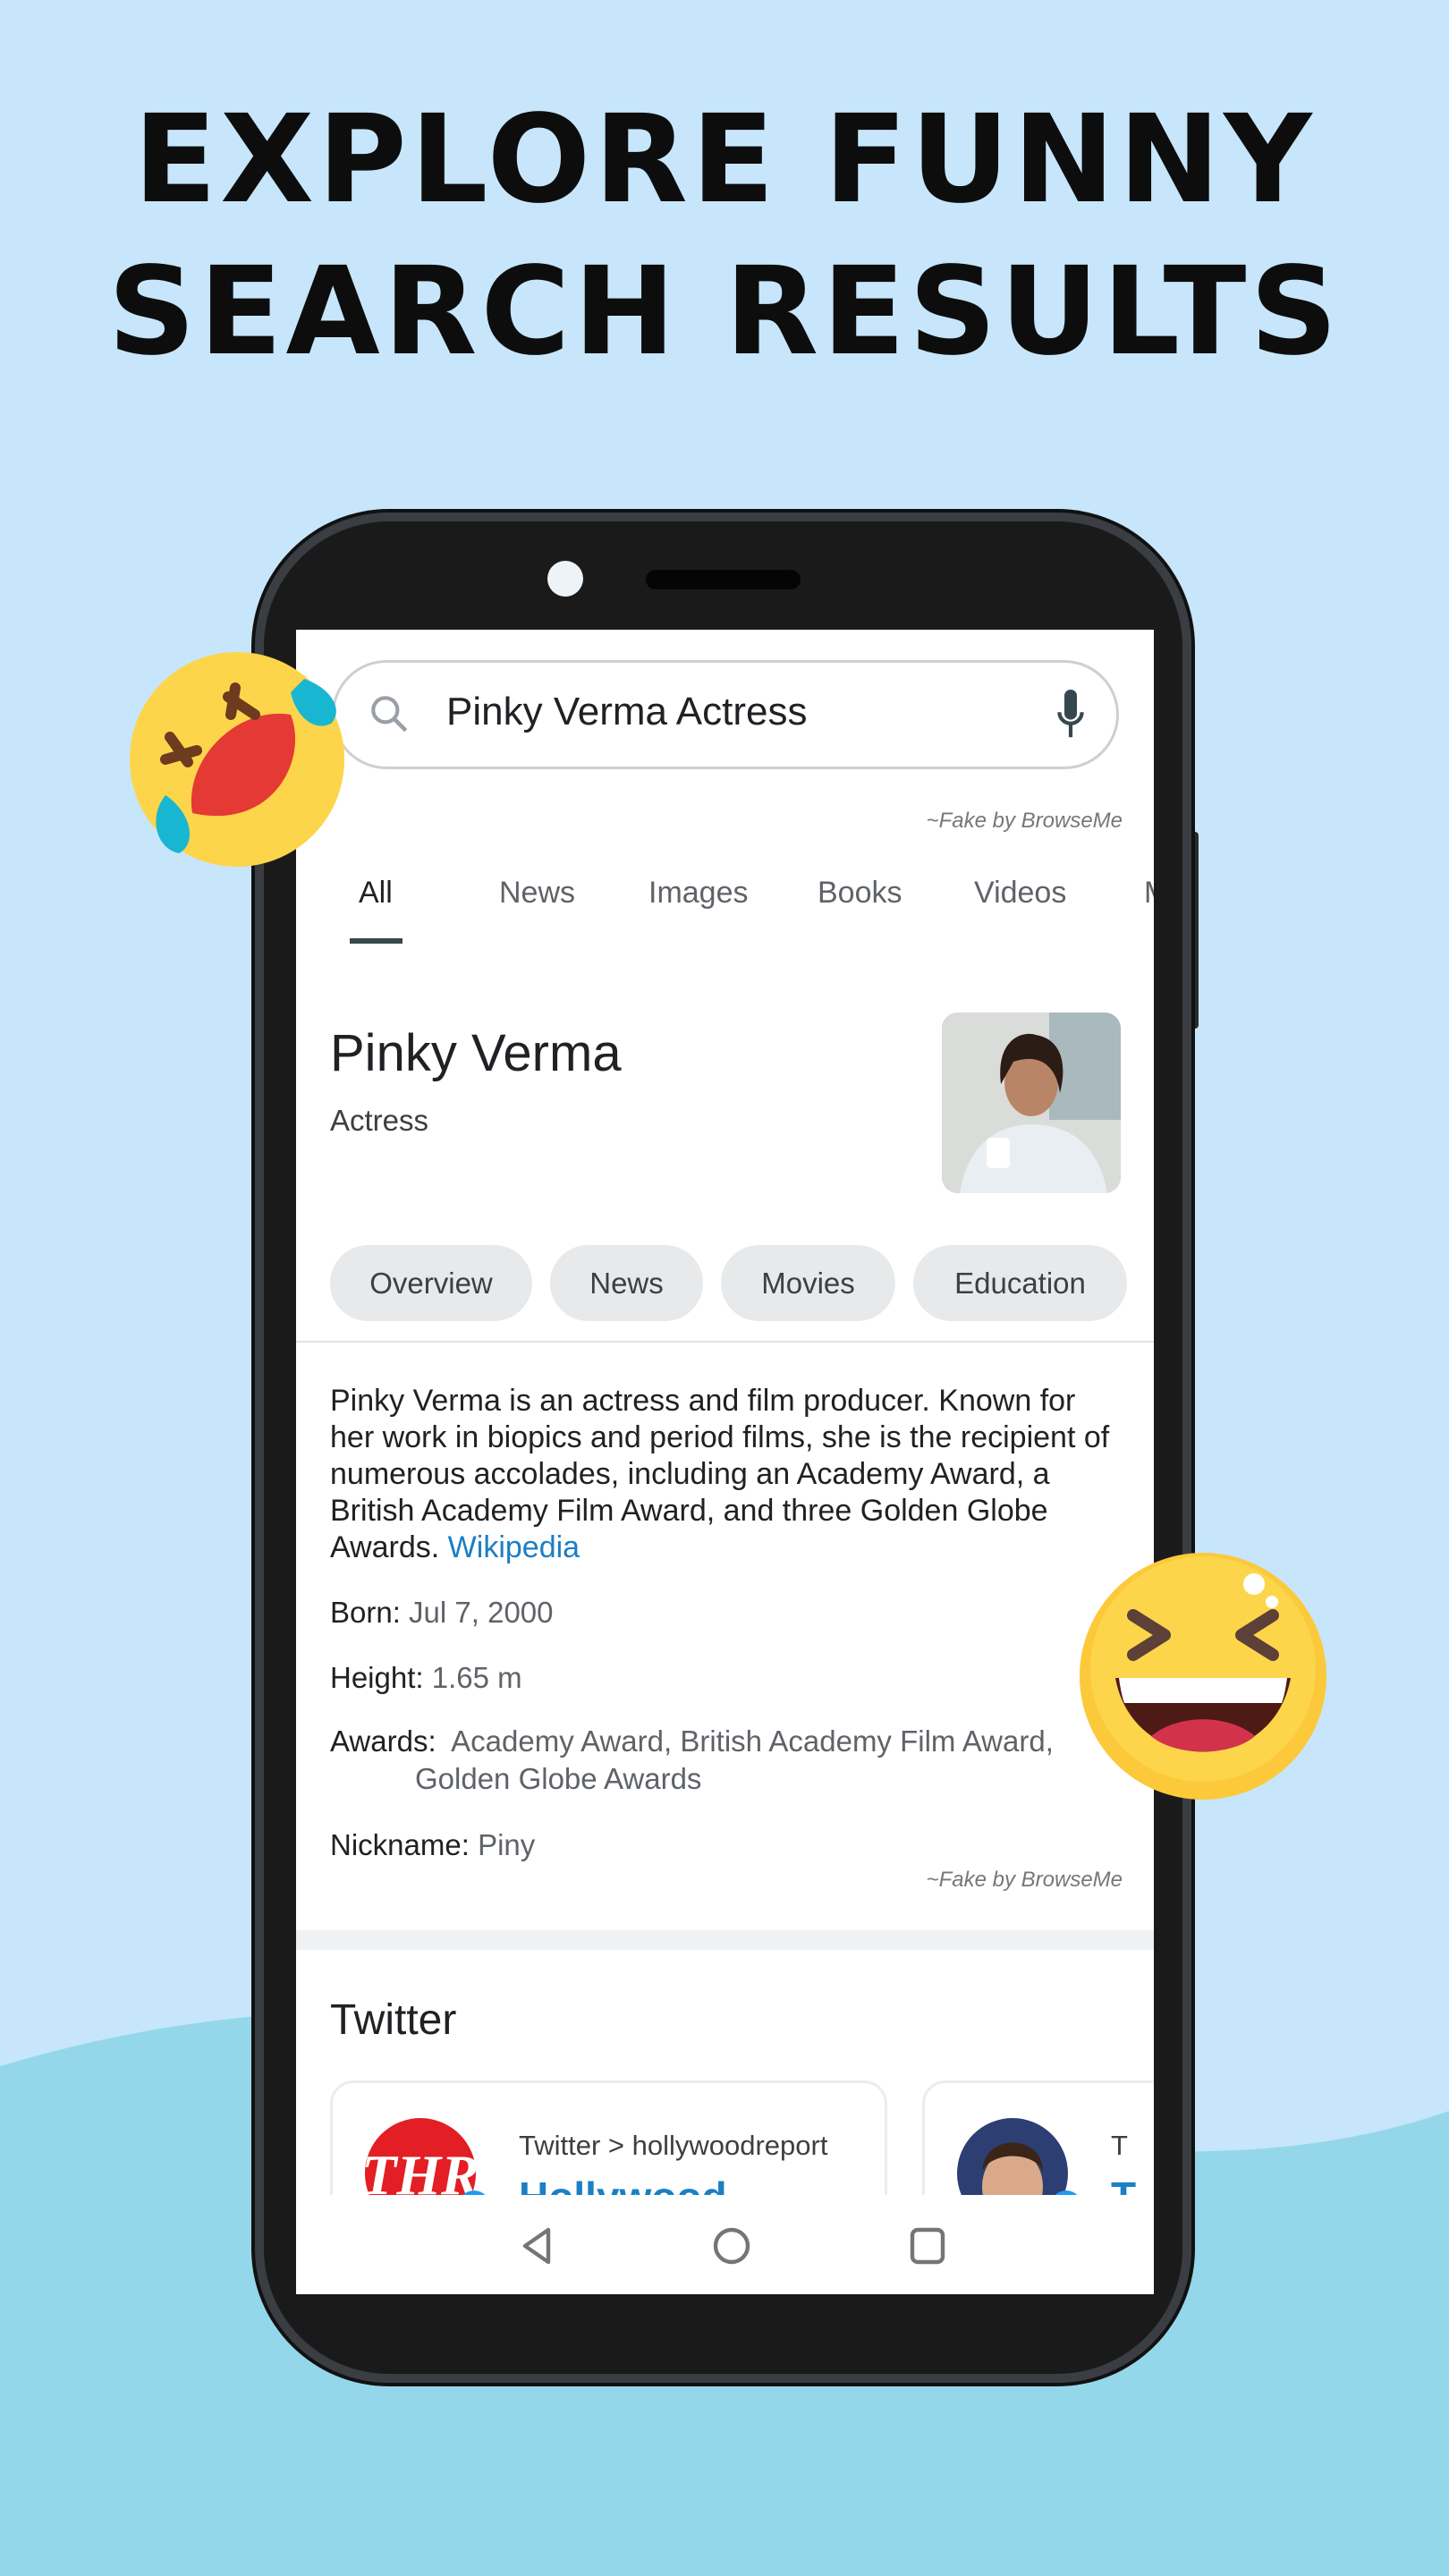  I want to click on fake-watermark: ~Fake by BrowseMe, so click(1024, 821).